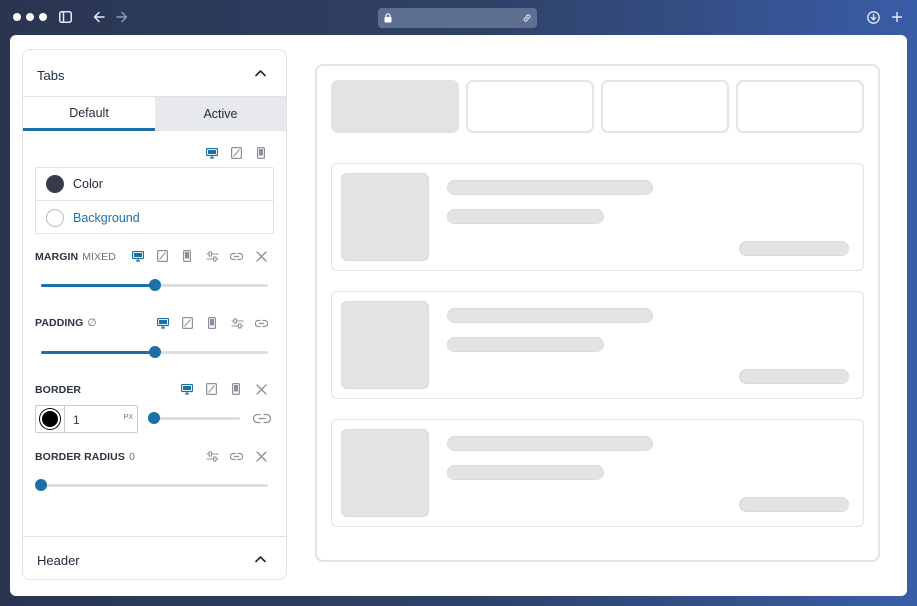  What do you see at coordinates (59, 323) in the screenshot?
I see `padding-title: PADDING` at bounding box center [59, 323].